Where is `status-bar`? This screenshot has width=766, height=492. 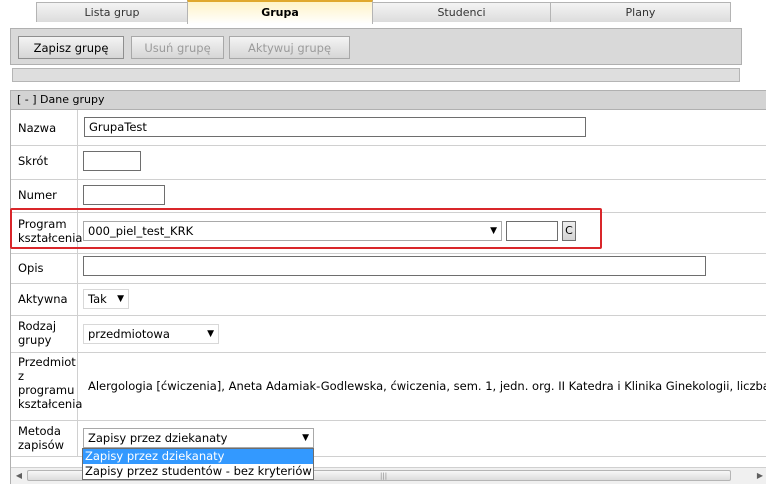
status-bar is located at coordinates (376, 75).